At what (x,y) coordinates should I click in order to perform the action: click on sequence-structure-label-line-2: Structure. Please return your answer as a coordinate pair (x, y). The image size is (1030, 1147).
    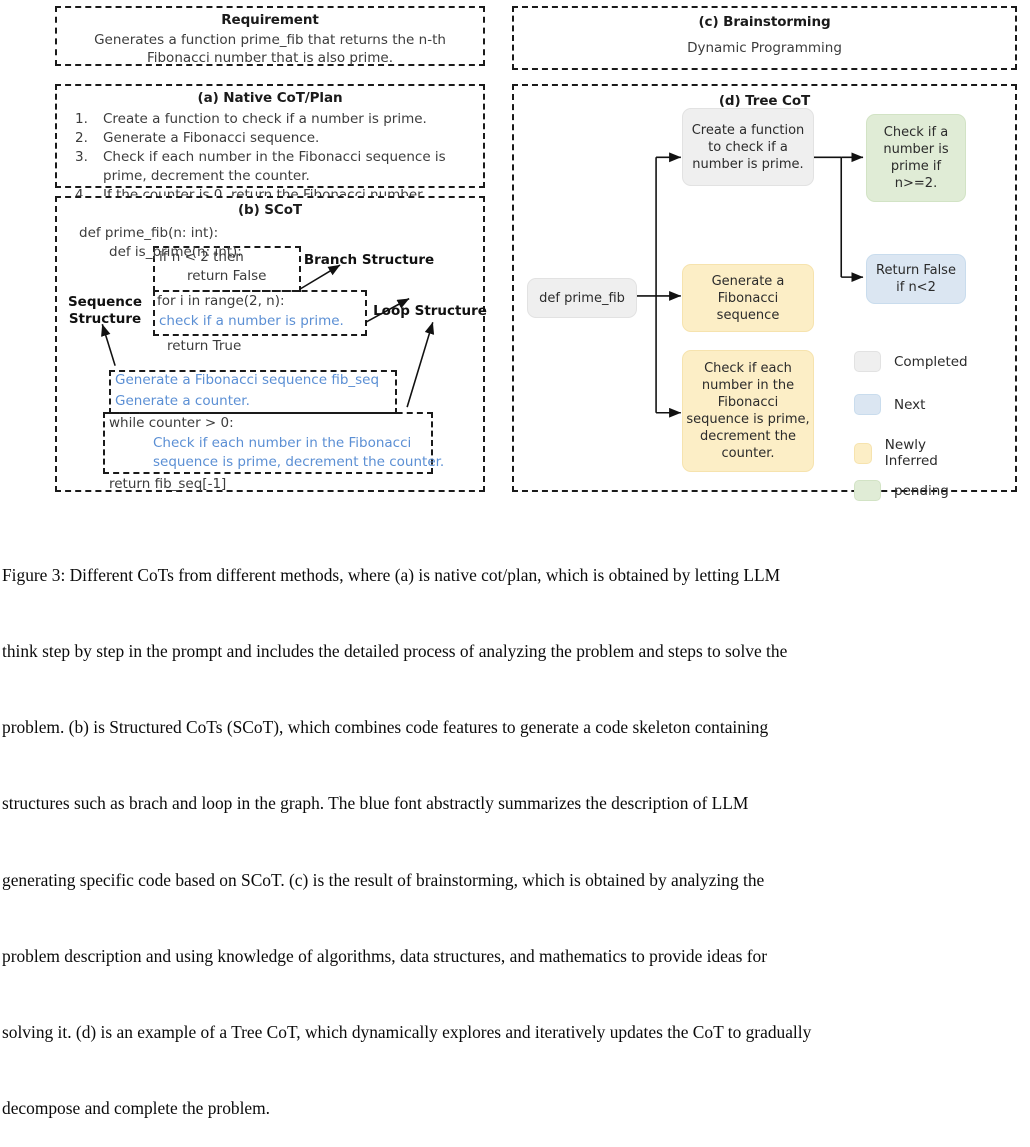
    Looking at the image, I should click on (105, 319).